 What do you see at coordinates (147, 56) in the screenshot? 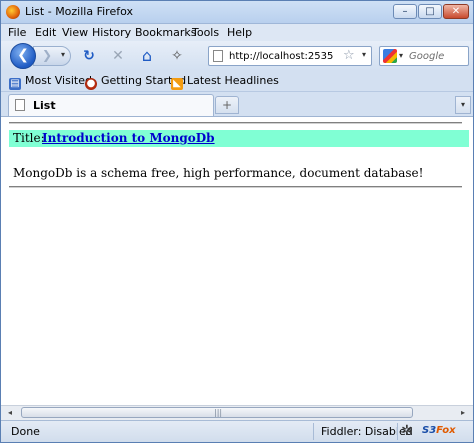
I see `home-icon: ⌂` at bounding box center [147, 56].